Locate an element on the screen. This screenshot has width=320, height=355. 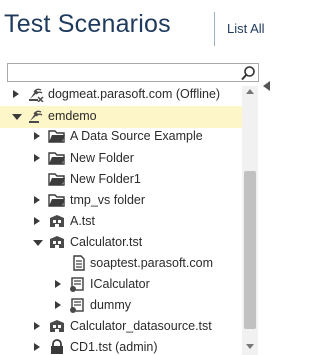
tree-item-calculator-datasource: Calculator_datasource.tst is located at coordinates (121, 327).